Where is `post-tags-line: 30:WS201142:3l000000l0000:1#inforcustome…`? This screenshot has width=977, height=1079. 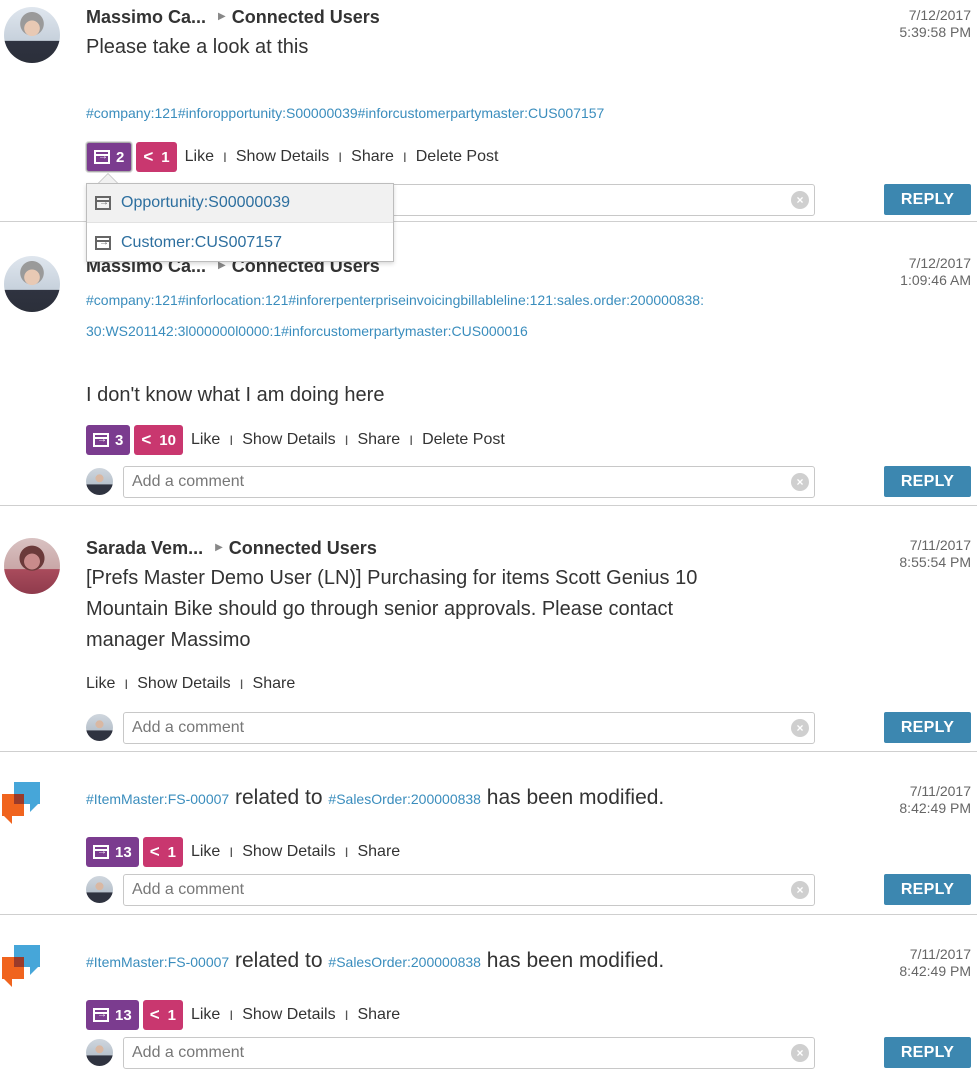
post-tags-line: 30:WS201142:3l000000l0000:1#inforcustome… is located at coordinates (476, 331).